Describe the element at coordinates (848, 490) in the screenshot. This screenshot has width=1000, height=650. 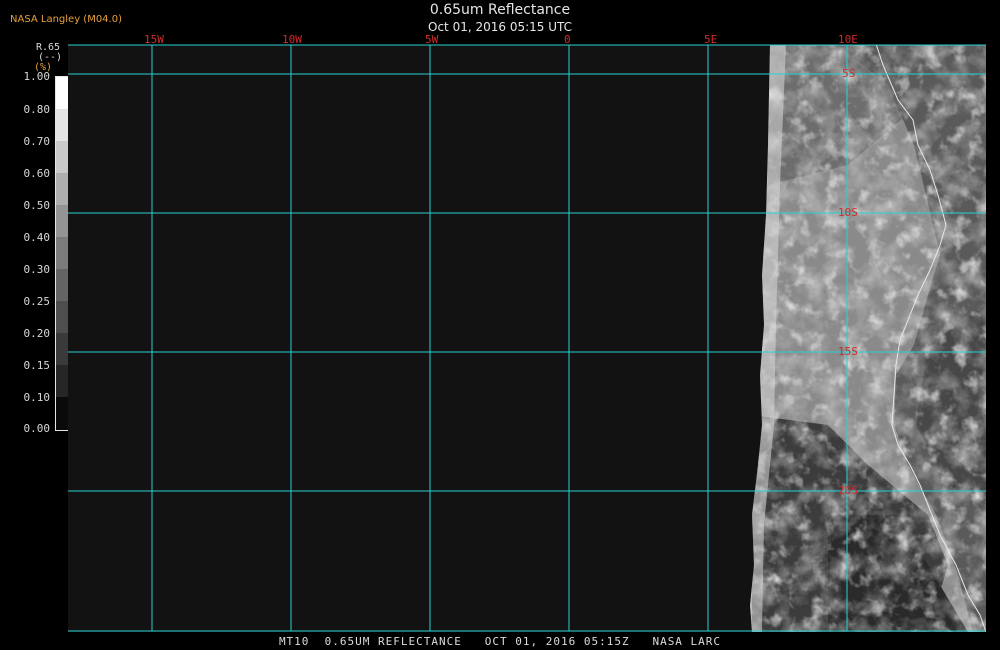
I see `lat-label: 20S` at that location.